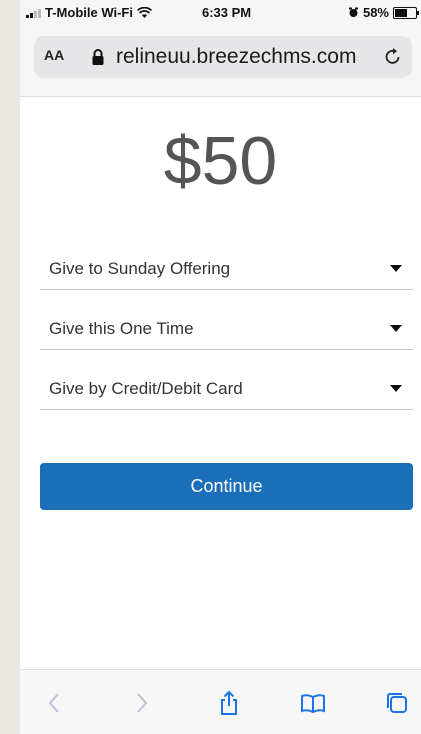 The image size is (421, 734). What do you see at coordinates (226, 329) in the screenshot?
I see `frequency-select: Give this One Time` at bounding box center [226, 329].